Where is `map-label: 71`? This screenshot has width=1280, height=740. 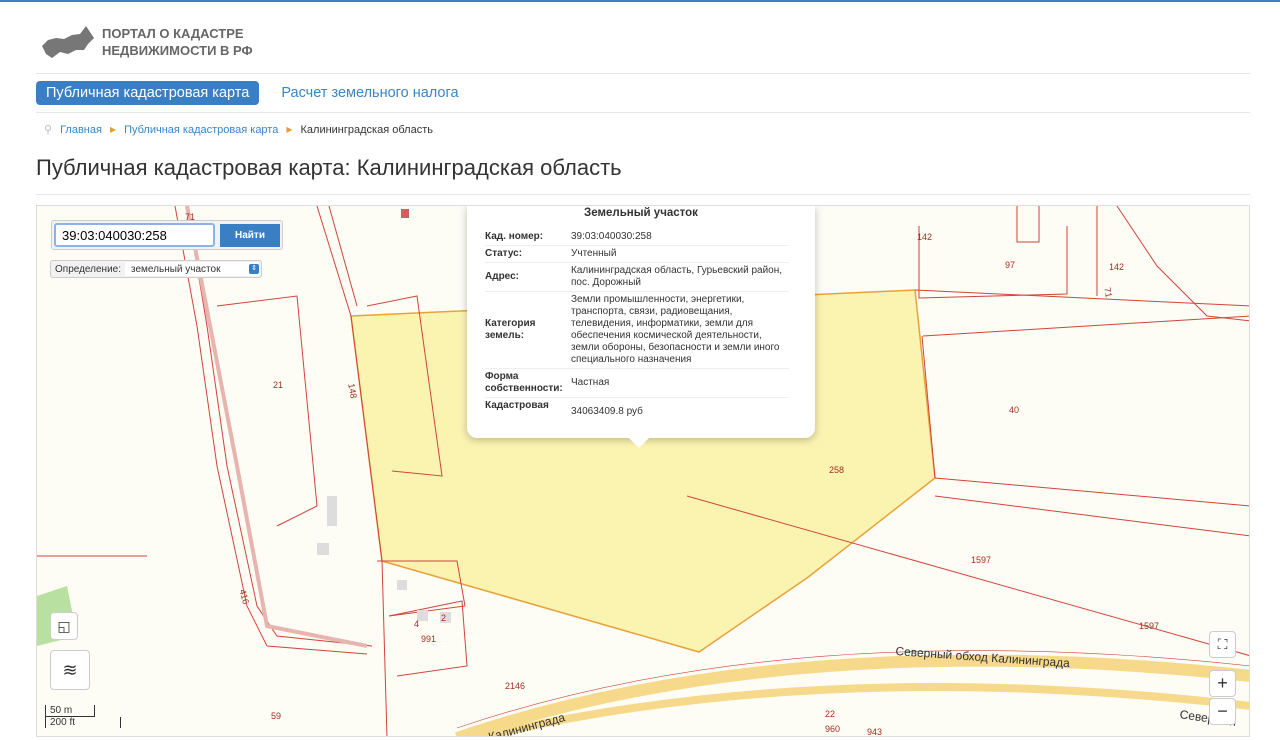 map-label: 71 is located at coordinates (1108, 293).